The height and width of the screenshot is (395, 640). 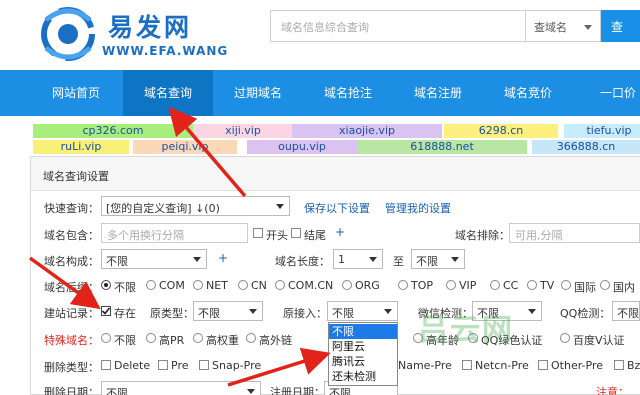 I want to click on arrow-to-dropdown, so click(x=279, y=367).